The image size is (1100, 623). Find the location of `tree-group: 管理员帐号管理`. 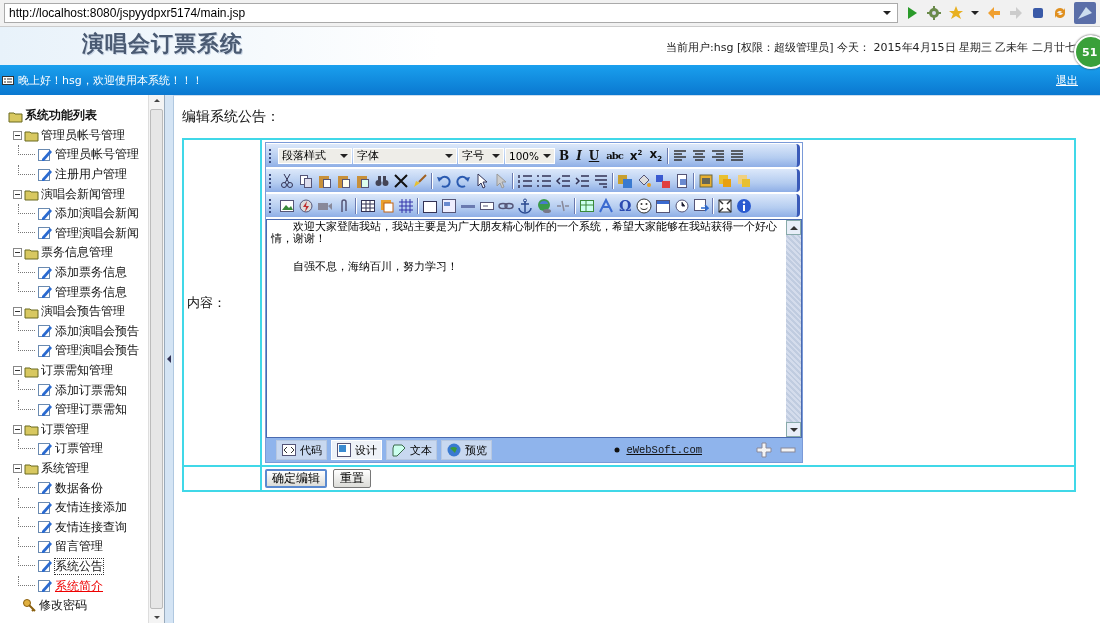

tree-group: 管理员帐号管理 is located at coordinates (83, 135).